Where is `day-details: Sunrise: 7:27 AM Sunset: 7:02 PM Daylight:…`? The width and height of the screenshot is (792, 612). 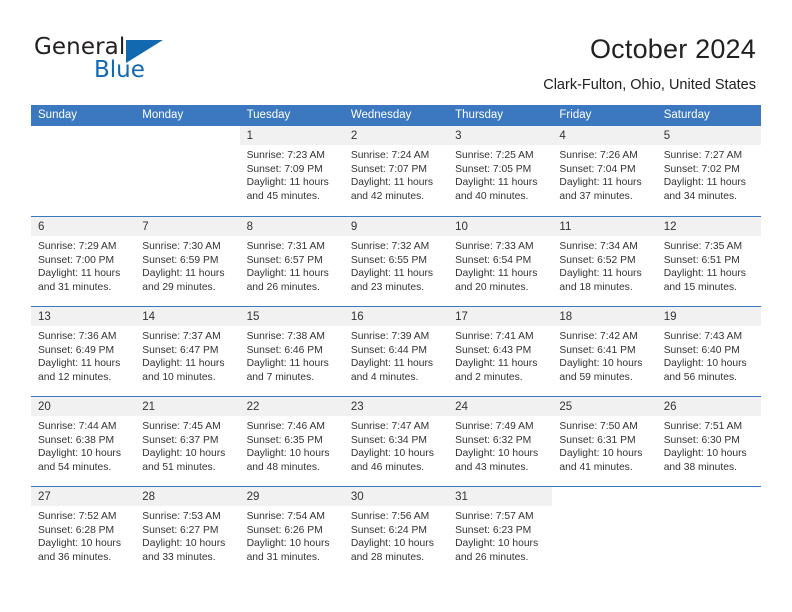
day-details: Sunrise: 7:27 AM Sunset: 7:02 PM Daylight:… is located at coordinates (709, 174).